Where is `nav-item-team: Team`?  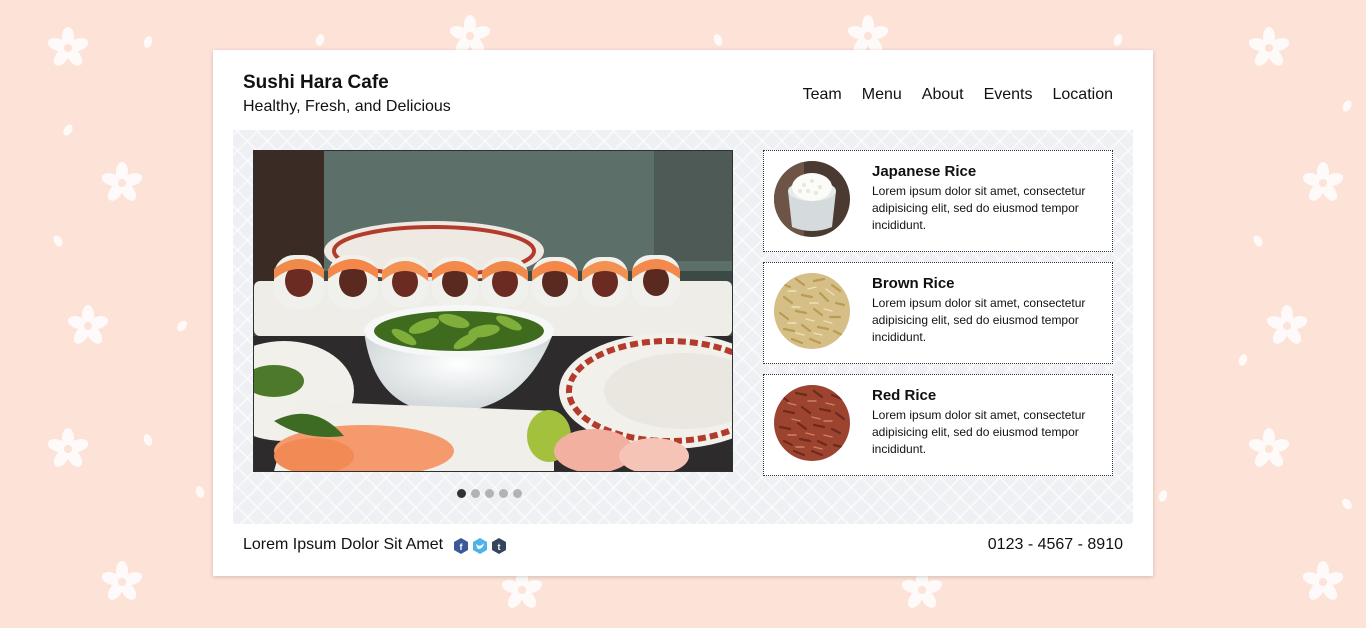
nav-item-team: Team is located at coordinates (822, 95).